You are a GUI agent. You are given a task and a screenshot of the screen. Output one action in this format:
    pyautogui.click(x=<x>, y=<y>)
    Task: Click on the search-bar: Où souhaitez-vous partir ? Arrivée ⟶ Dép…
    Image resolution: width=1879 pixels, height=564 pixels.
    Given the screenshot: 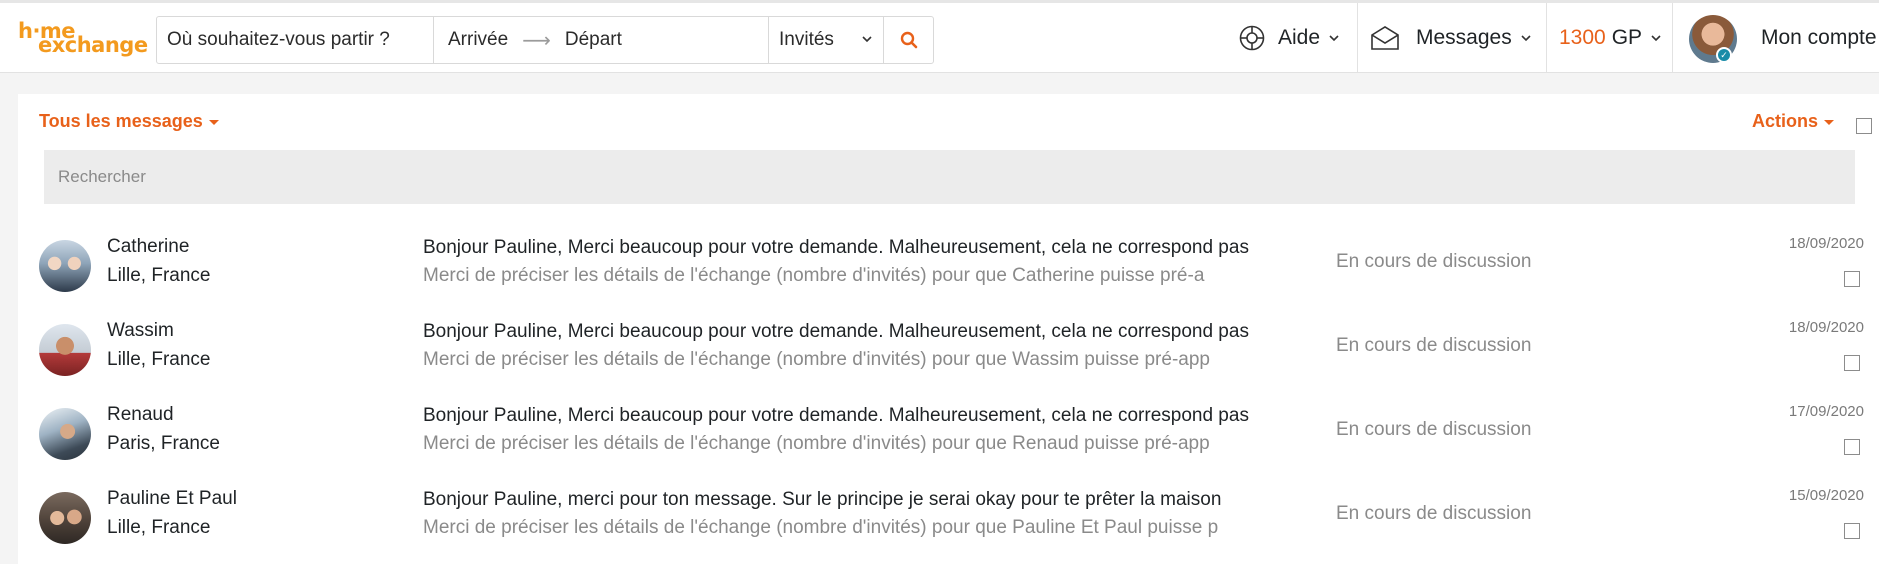 What is the action you would take?
    pyautogui.click(x=545, y=40)
    